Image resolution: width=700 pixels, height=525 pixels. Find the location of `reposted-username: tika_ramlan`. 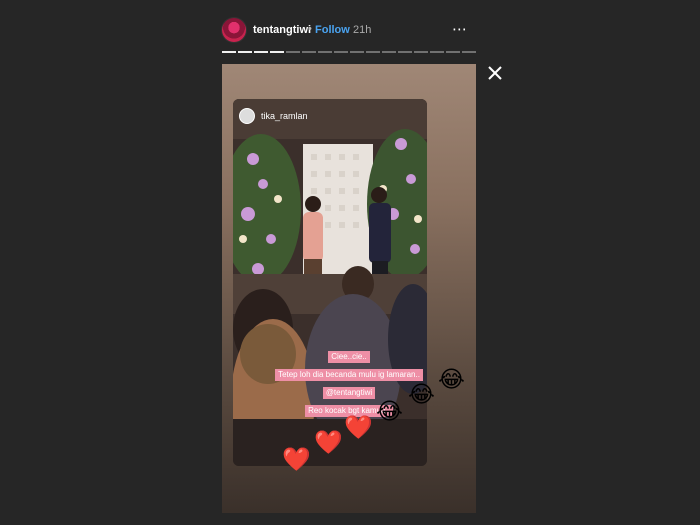

reposted-username: tika_ramlan is located at coordinates (284, 116).